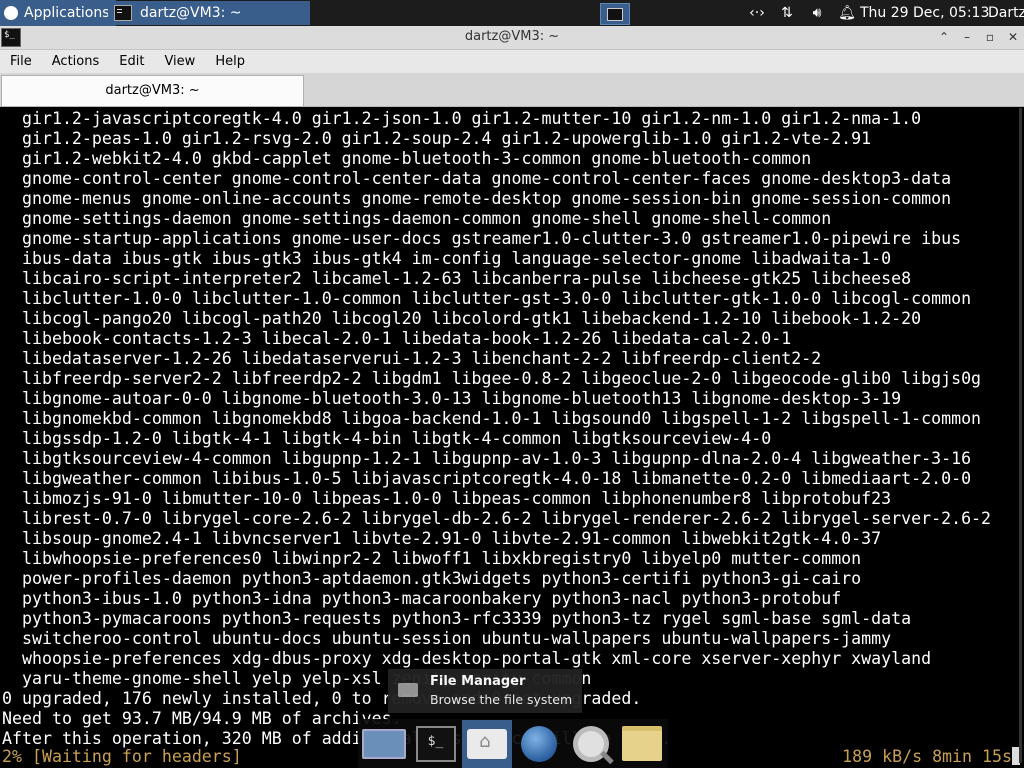 This screenshot has width=1024, height=768. I want to click on menu-help: Help, so click(230, 61).